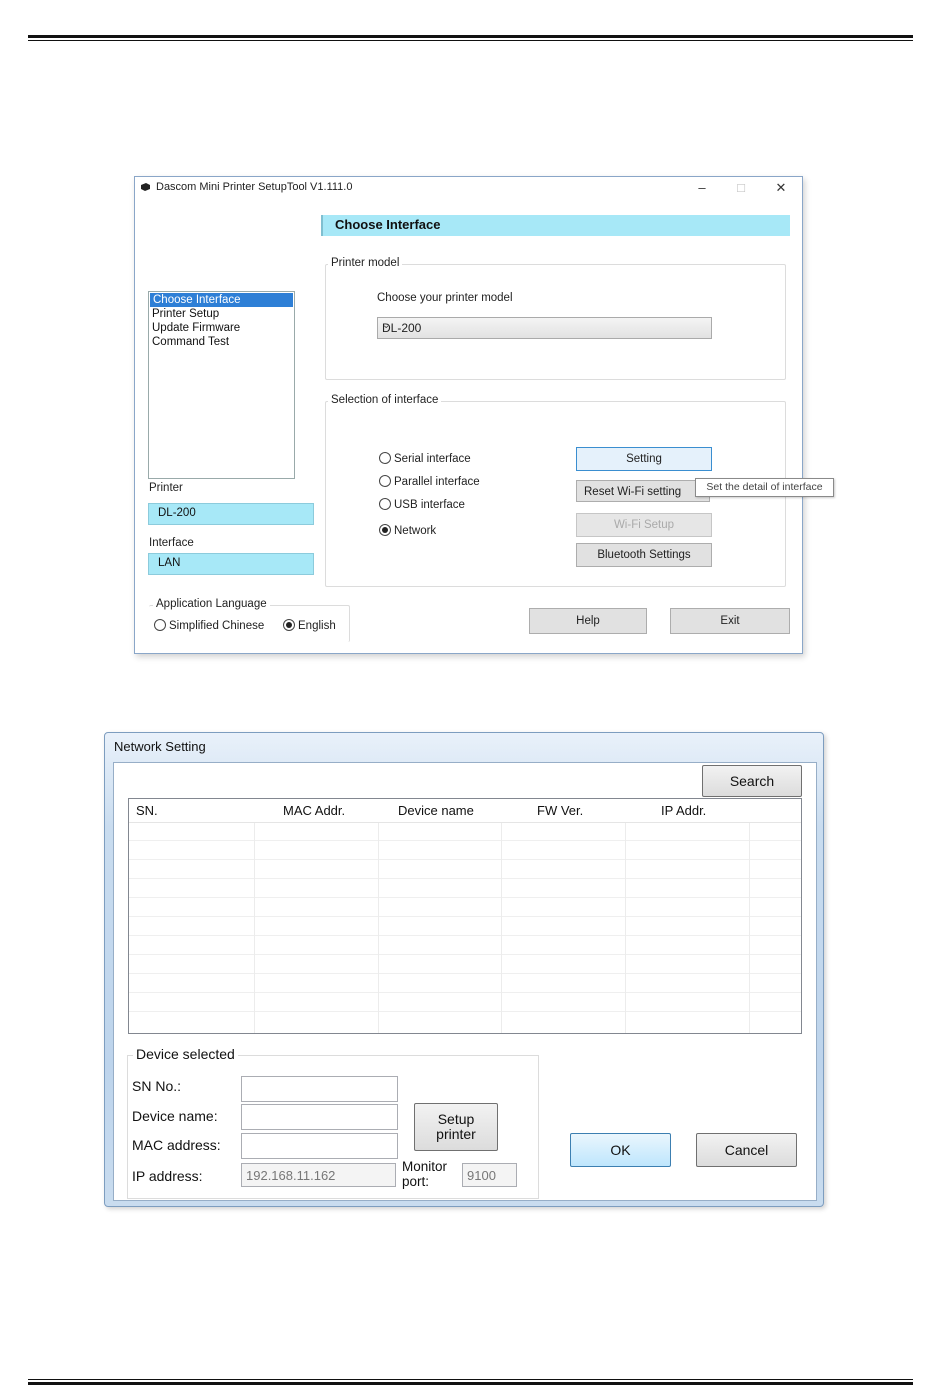 This screenshot has height=1397, width=950. Describe the element at coordinates (644, 459) in the screenshot. I see `setting-button: Setting` at that location.